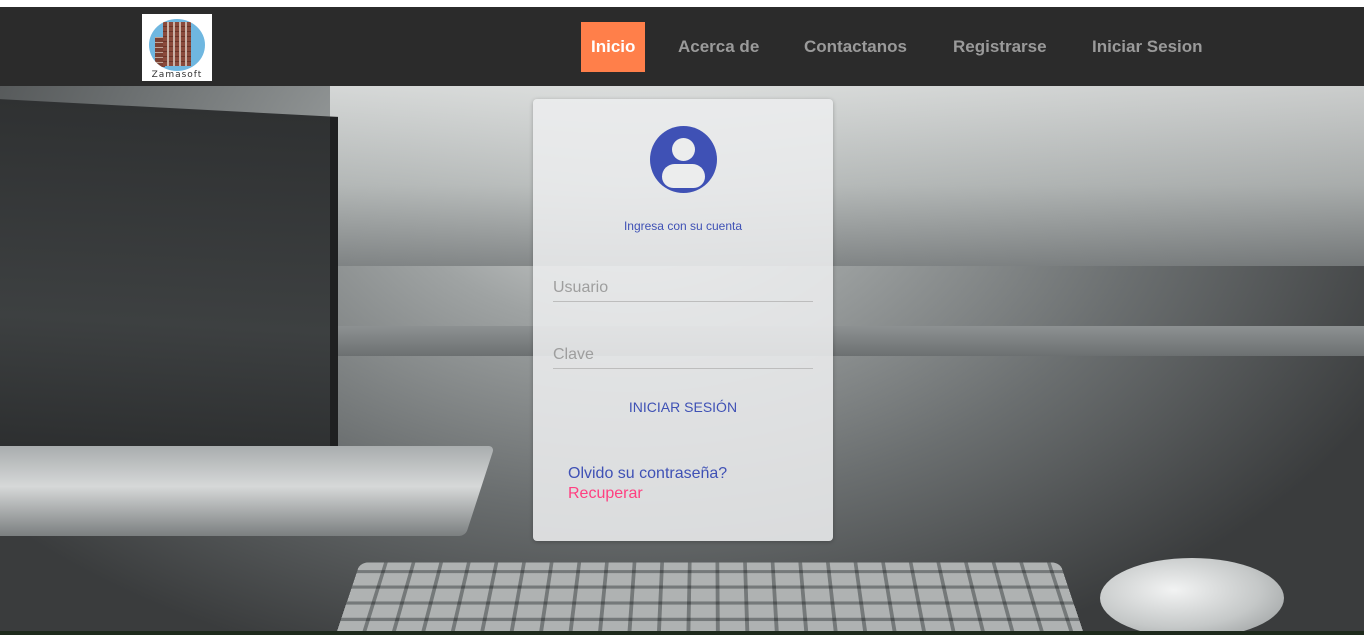  I want to click on logo-text: Zamasoft, so click(177, 75).